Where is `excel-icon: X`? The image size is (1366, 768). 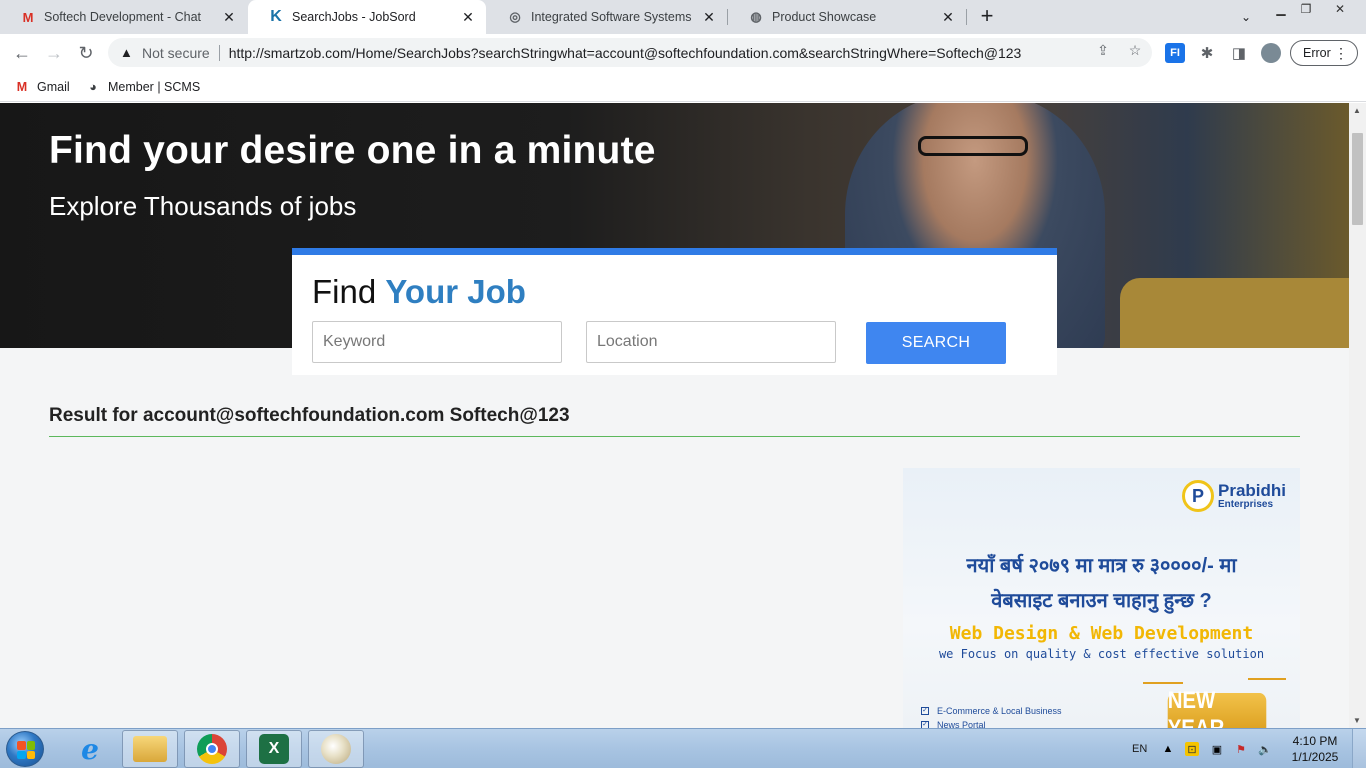 excel-icon: X is located at coordinates (274, 749).